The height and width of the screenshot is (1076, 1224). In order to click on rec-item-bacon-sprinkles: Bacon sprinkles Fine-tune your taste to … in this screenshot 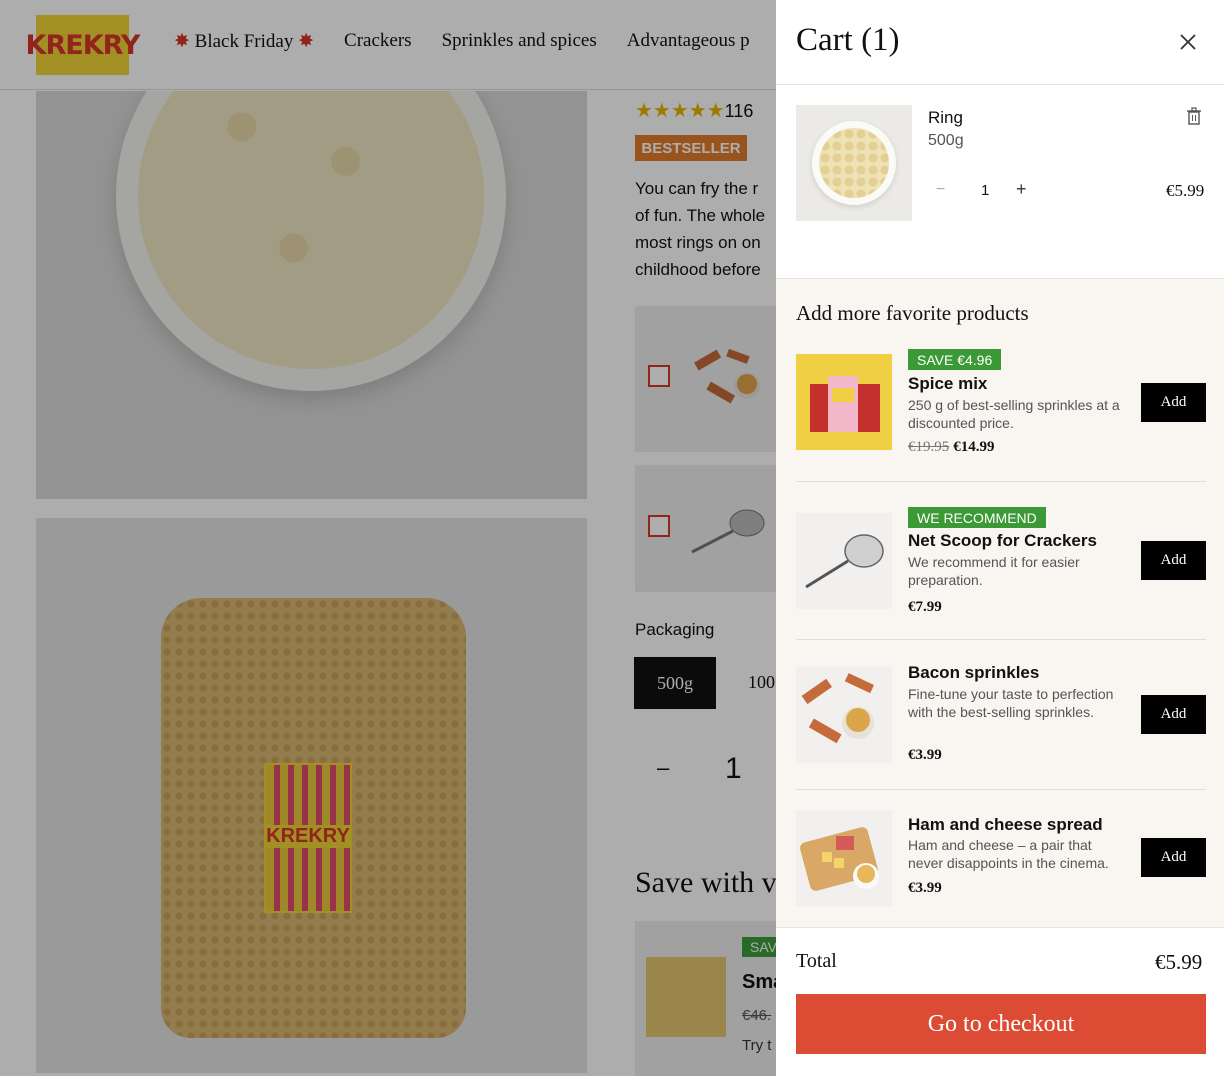, I will do `click(1001, 715)`.